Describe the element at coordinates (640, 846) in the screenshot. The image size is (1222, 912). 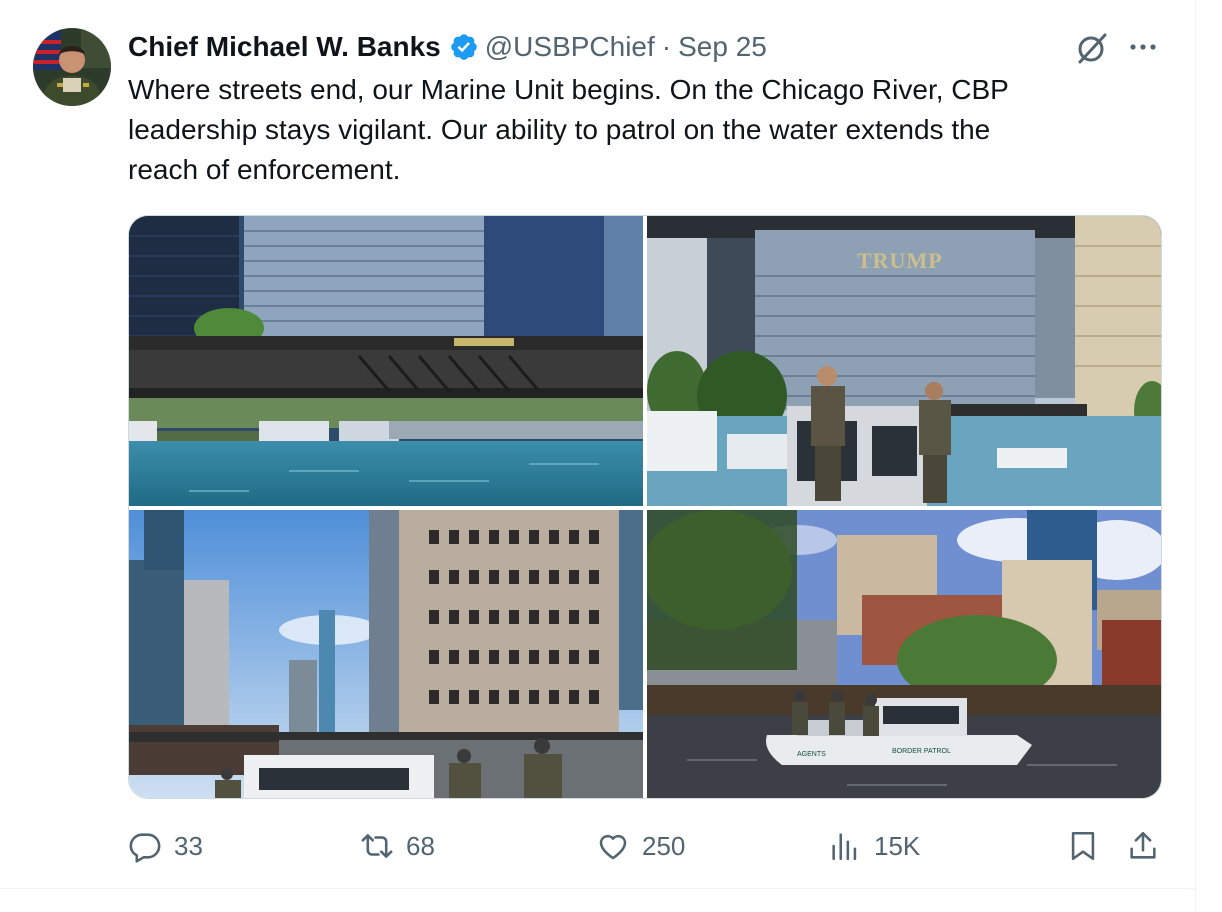
I see `like-button: 250` at that location.